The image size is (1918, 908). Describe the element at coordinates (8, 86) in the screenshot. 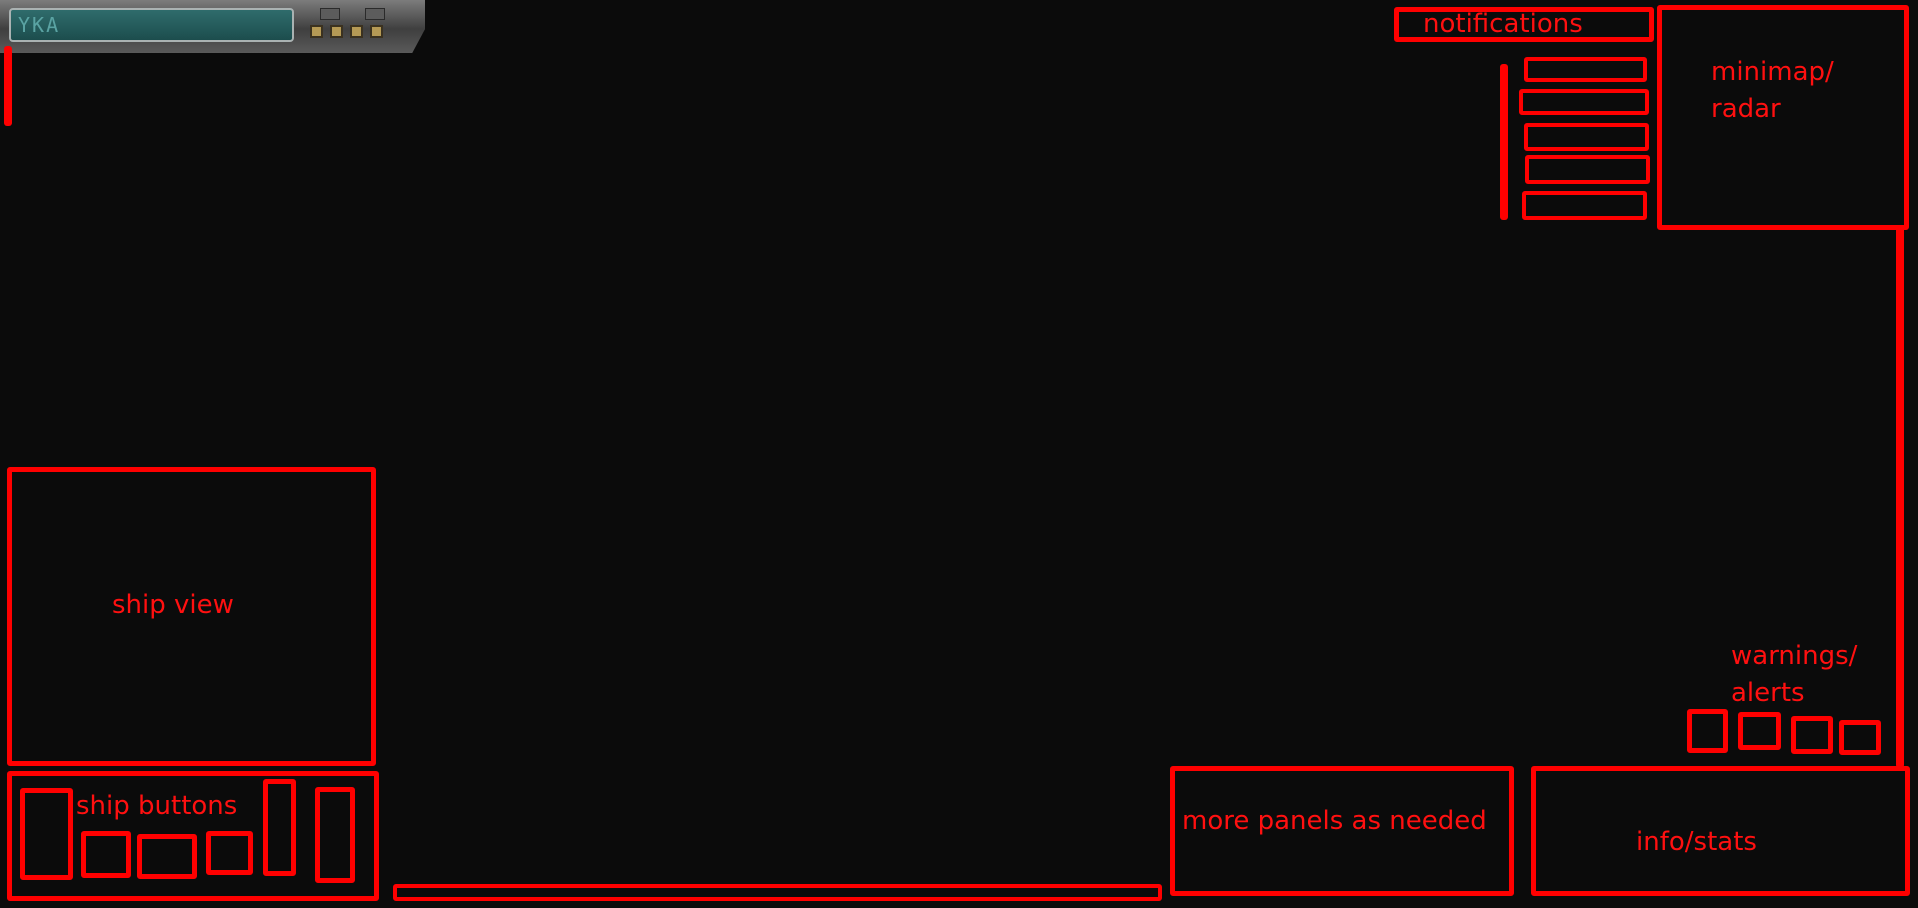

I see `left-indicator-bar` at that location.